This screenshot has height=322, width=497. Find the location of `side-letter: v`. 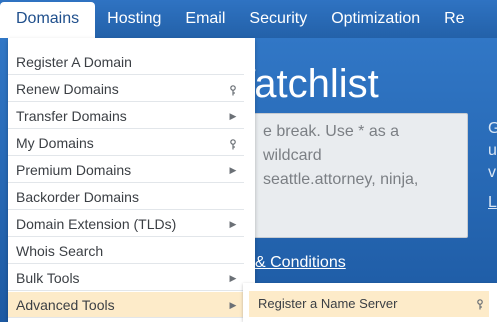

side-letter: v is located at coordinates (492, 172).